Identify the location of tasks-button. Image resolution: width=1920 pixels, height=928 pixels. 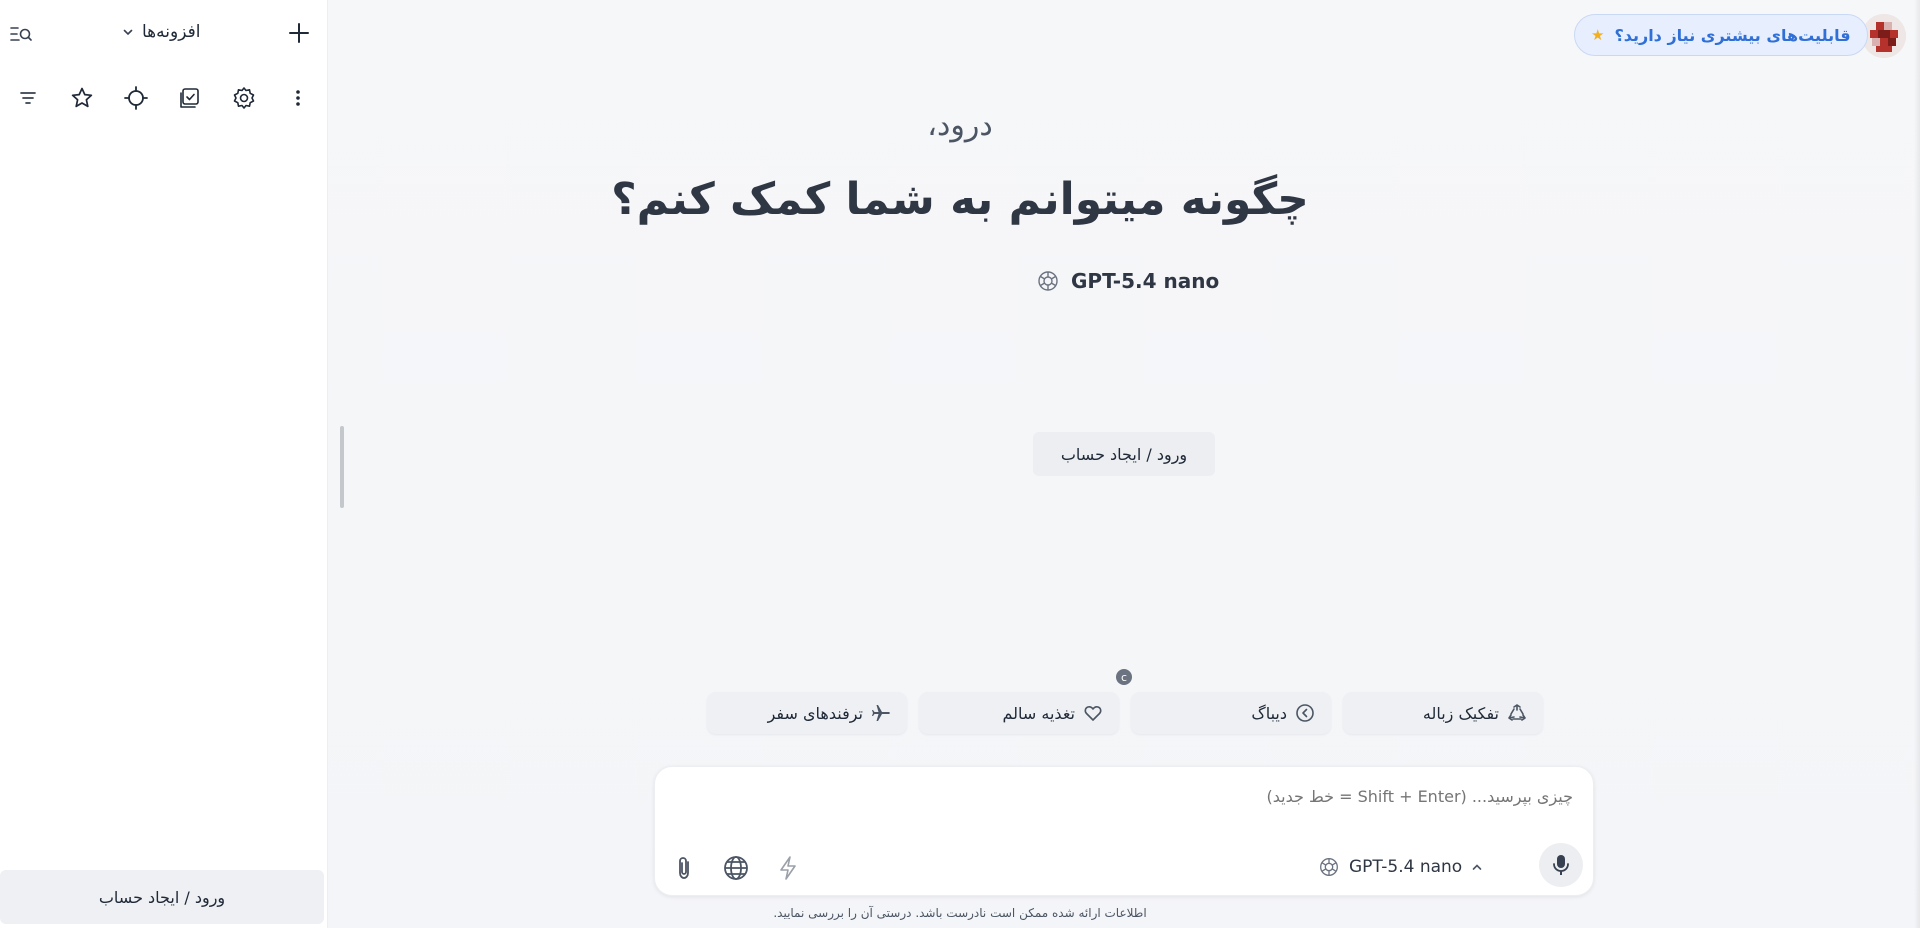
(190, 98).